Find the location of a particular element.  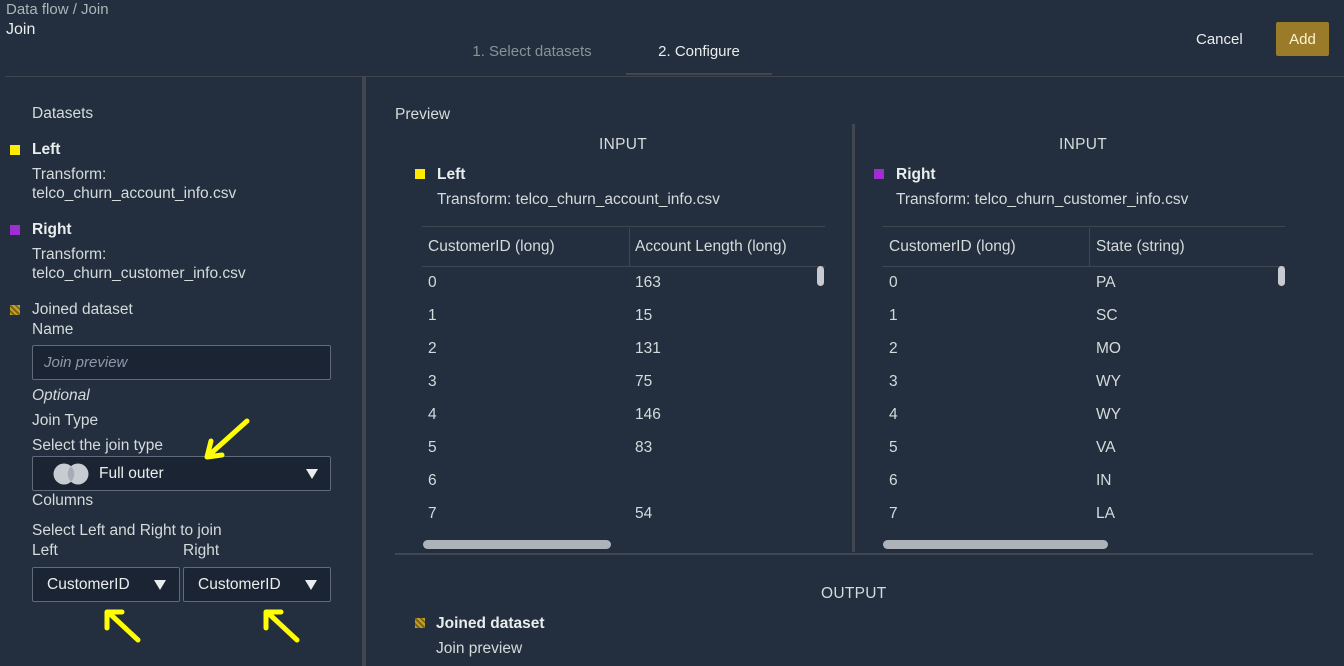

annotation-arrows is located at coordinates (202, 530).